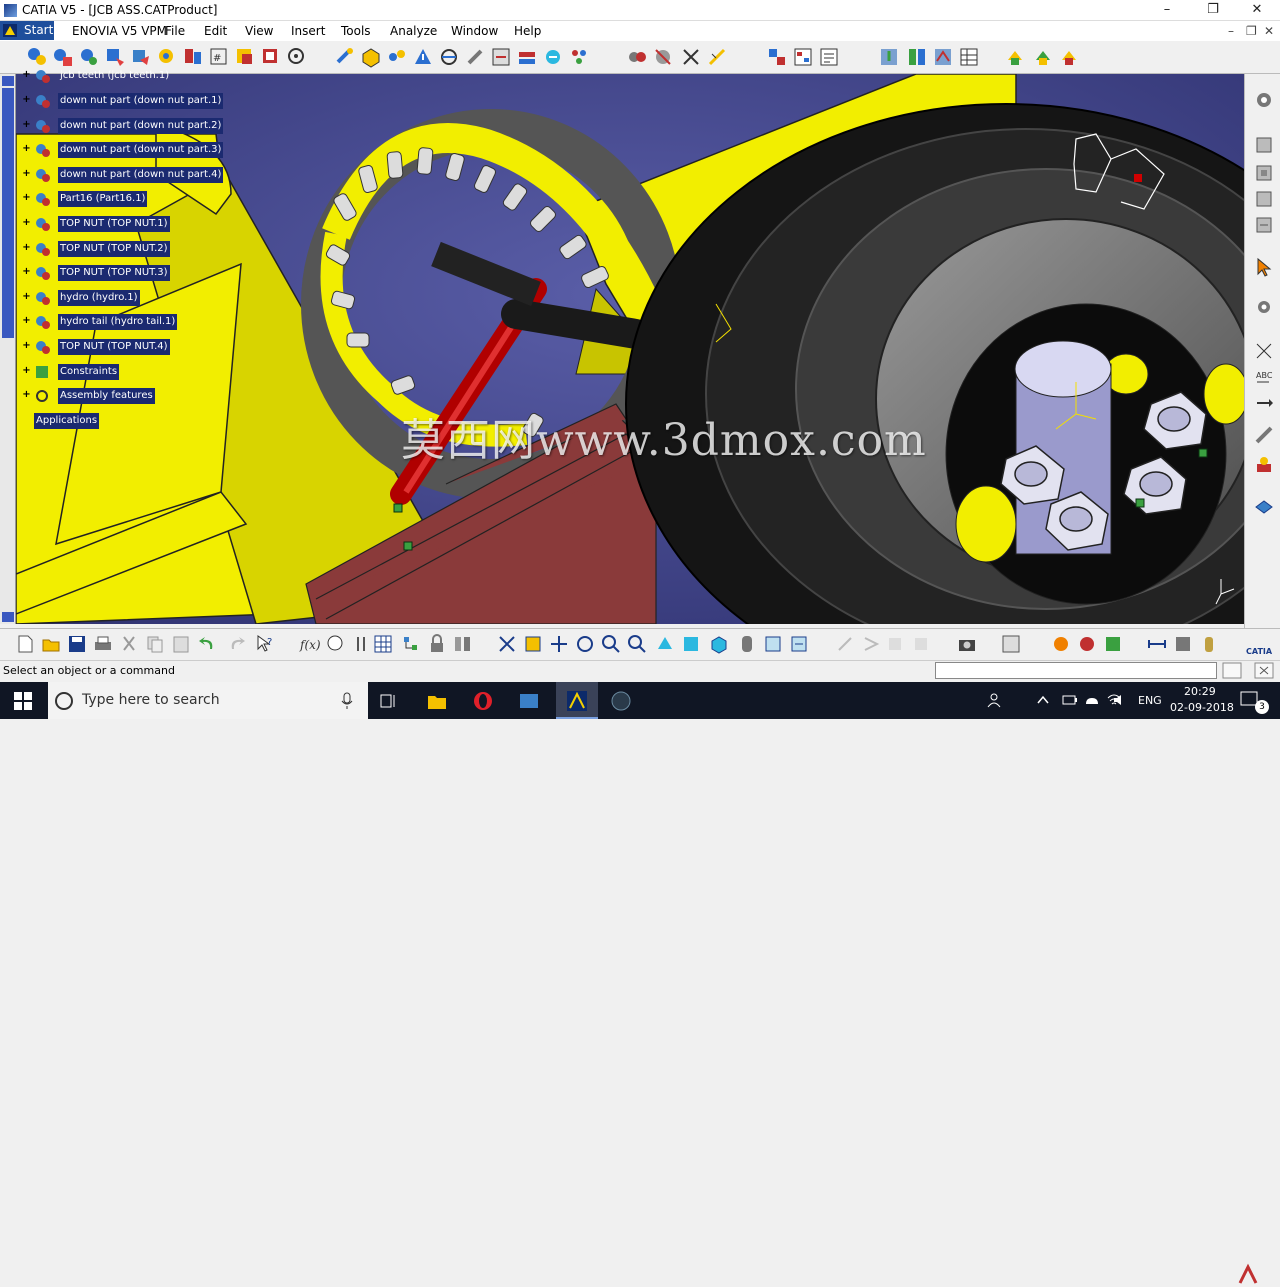 The image size is (1280, 1287). Describe the element at coordinates (501, 57) in the screenshot. I see `offset-constraint-icon` at that location.